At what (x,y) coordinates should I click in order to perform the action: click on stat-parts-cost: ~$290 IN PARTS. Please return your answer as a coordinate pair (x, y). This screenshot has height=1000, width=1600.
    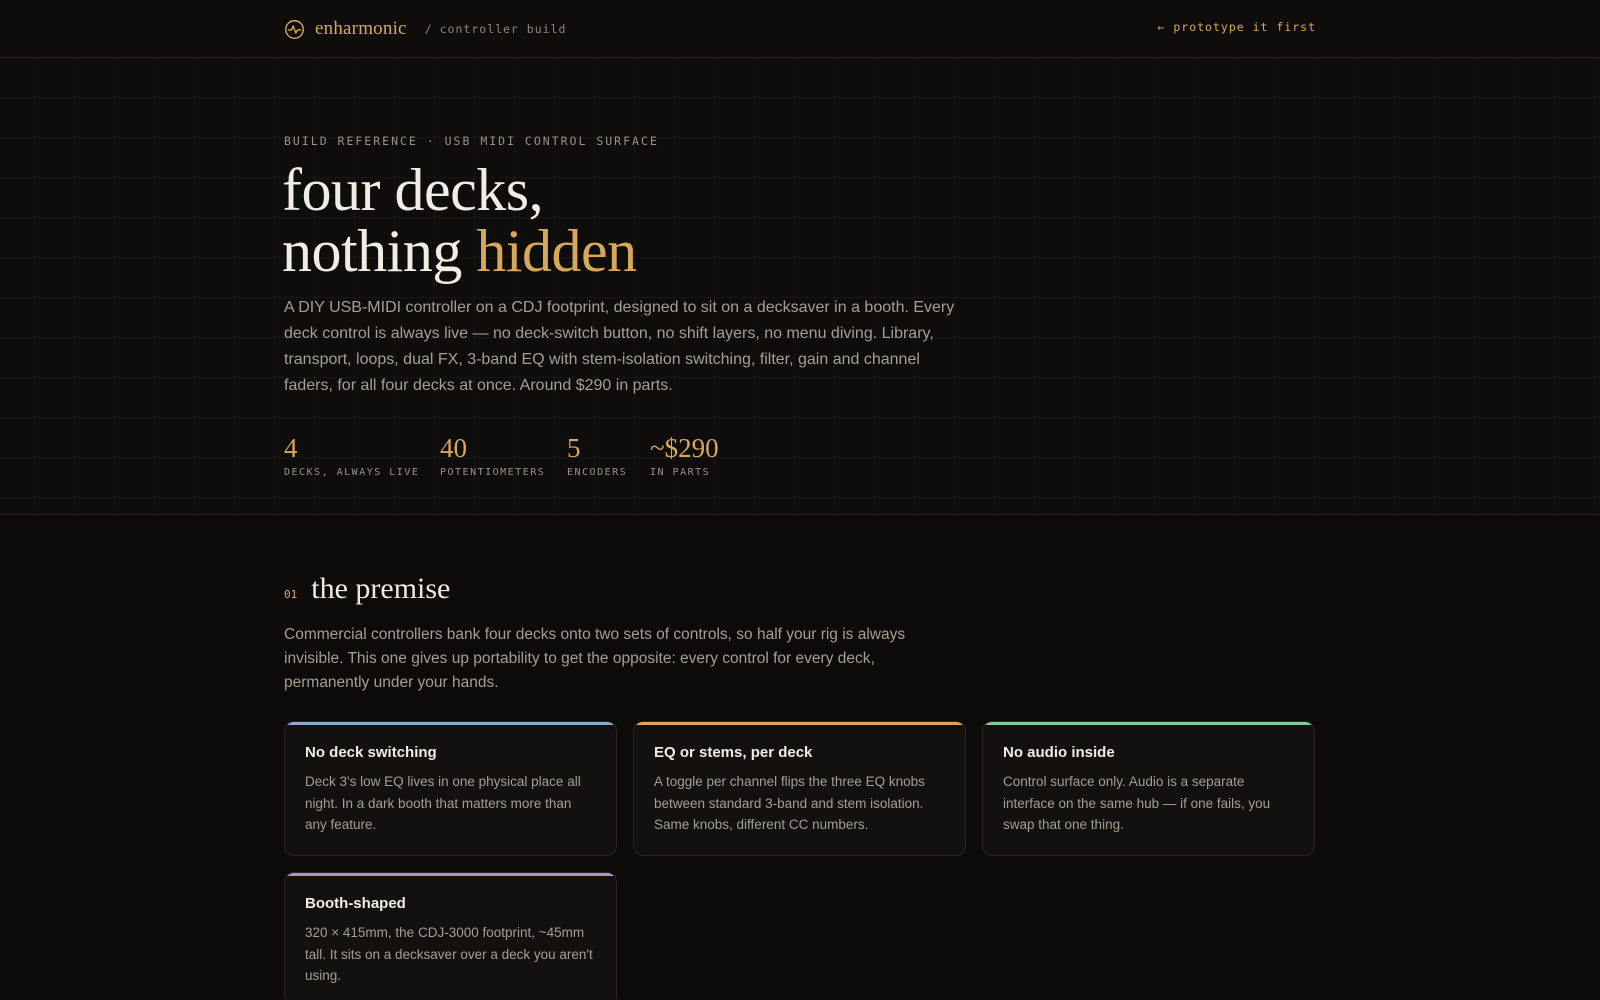
    Looking at the image, I should click on (684, 455).